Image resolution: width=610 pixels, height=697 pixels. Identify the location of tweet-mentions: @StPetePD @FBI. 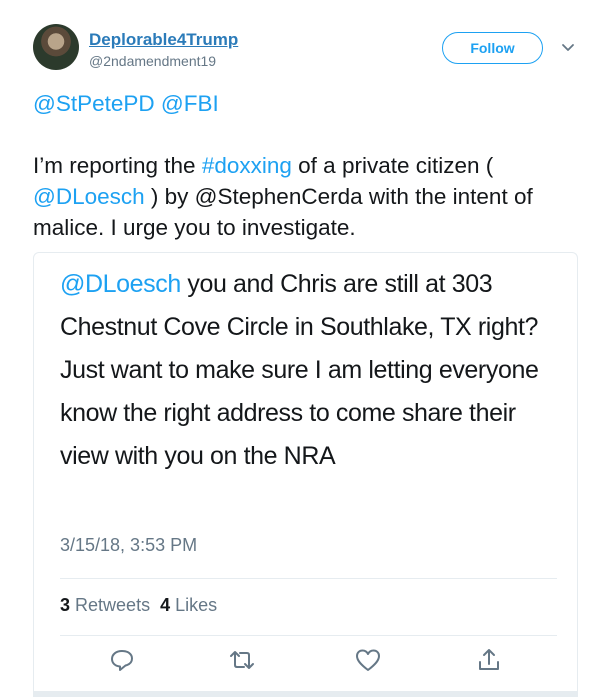
(313, 103).